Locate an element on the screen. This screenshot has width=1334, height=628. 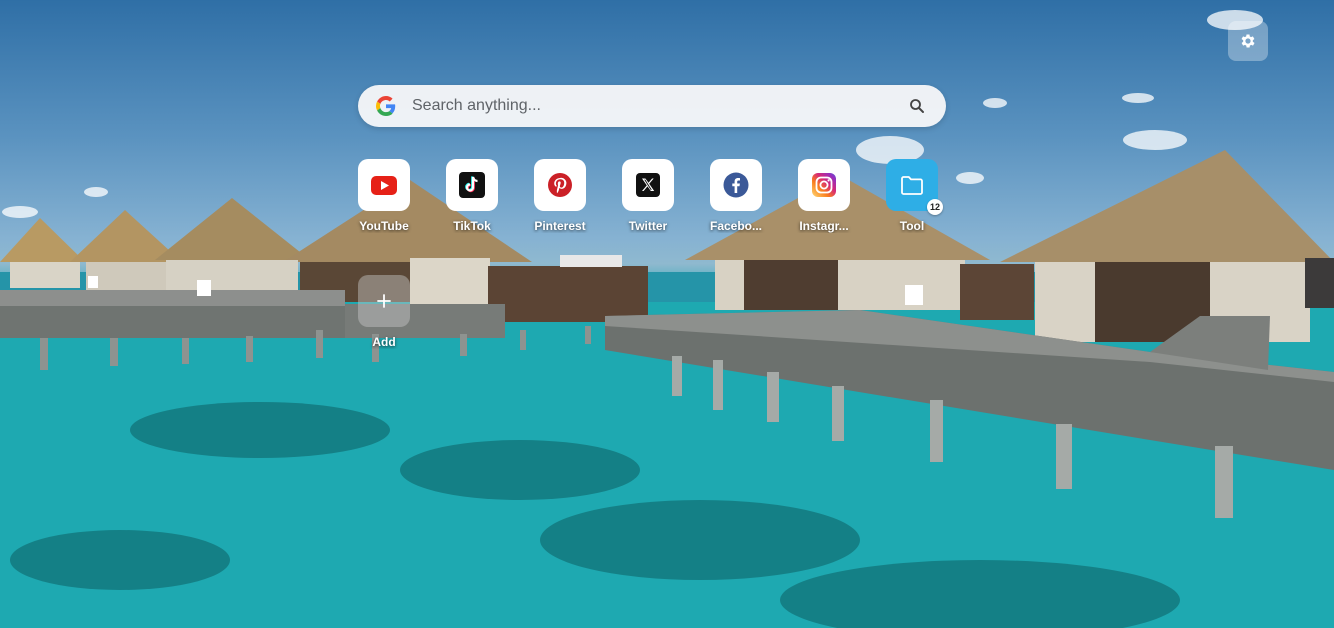
gear-icon is located at coordinates (1248, 41).